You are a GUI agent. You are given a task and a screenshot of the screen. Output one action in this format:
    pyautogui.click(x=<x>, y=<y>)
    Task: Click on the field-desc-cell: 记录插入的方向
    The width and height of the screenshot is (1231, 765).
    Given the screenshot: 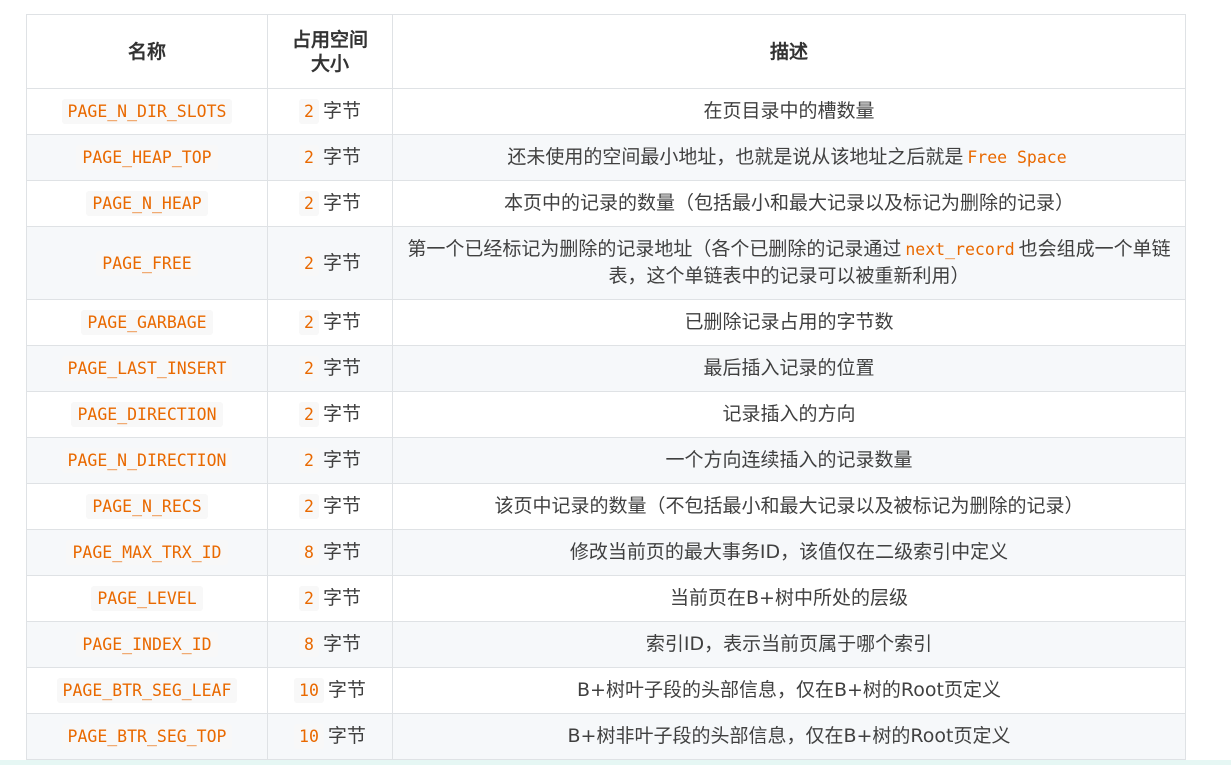 What is the action you would take?
    pyautogui.click(x=789, y=414)
    